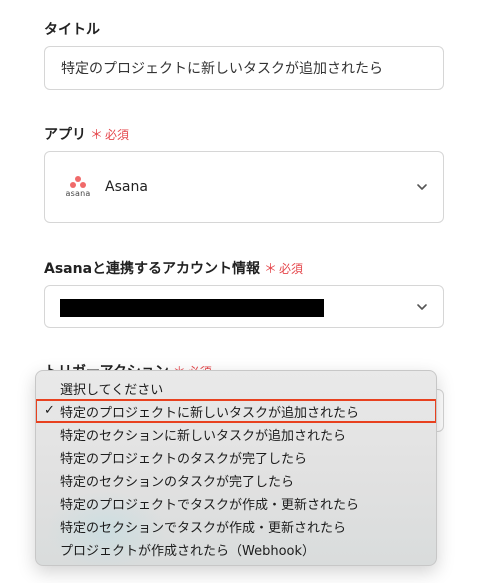  I want to click on option-label: 特定のセクションに新しいタスクが追加されたら, so click(203, 436).